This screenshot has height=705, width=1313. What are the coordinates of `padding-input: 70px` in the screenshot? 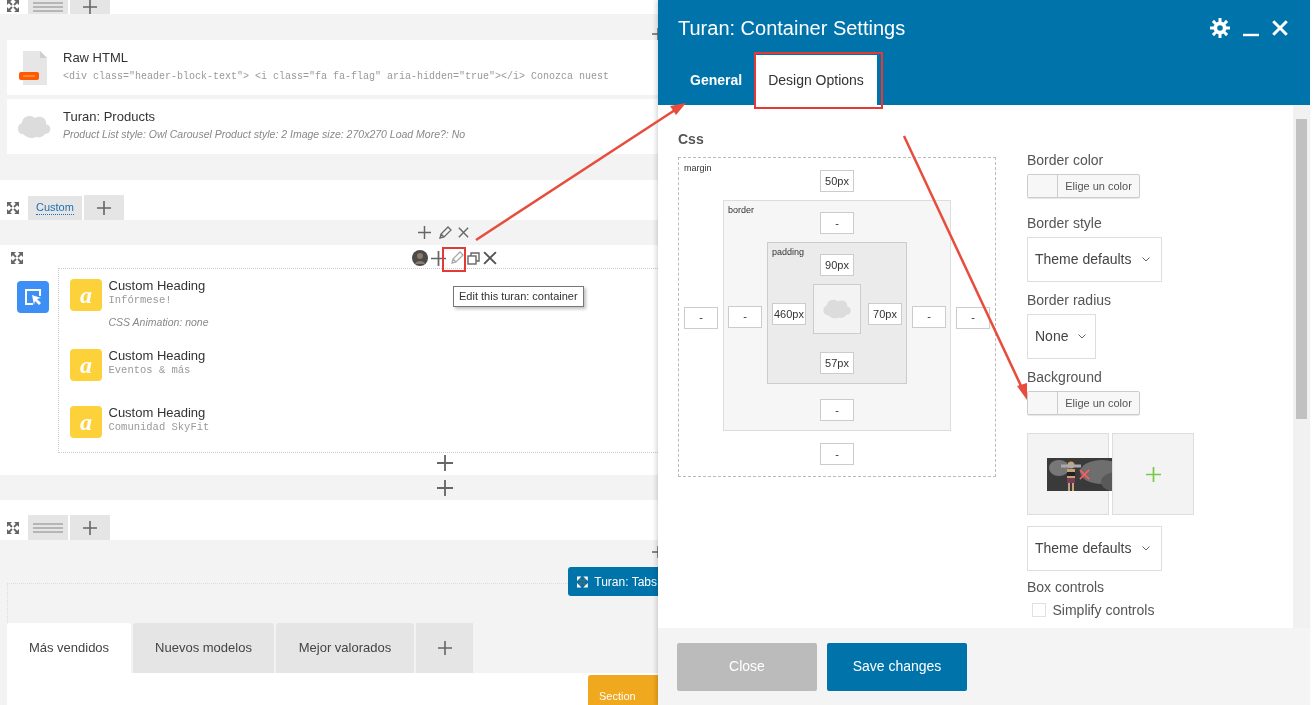 It's located at (885, 314).